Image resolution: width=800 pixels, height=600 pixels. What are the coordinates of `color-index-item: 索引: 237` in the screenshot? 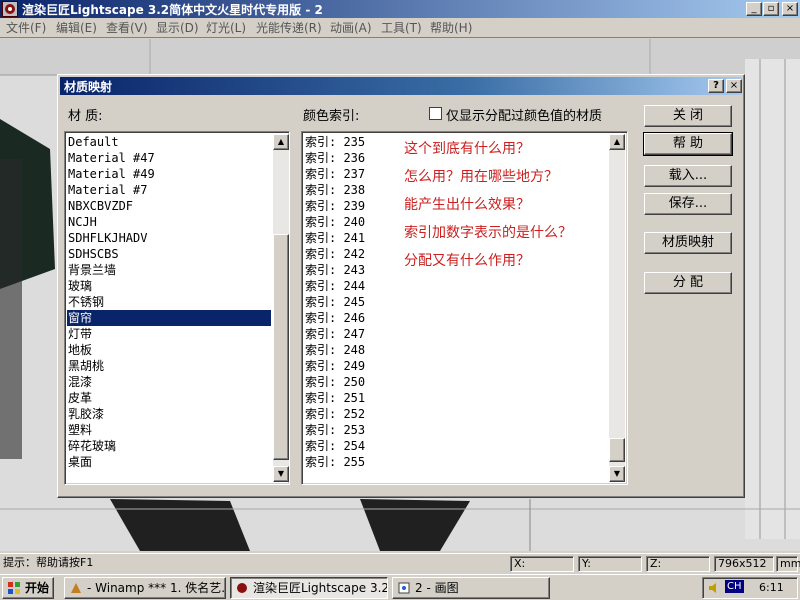 It's located at (344, 174).